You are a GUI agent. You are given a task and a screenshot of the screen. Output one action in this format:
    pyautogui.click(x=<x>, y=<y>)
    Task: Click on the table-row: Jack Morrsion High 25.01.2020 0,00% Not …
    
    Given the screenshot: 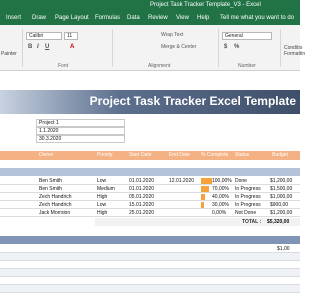 What is the action you would take?
    pyautogui.click(x=150, y=213)
    